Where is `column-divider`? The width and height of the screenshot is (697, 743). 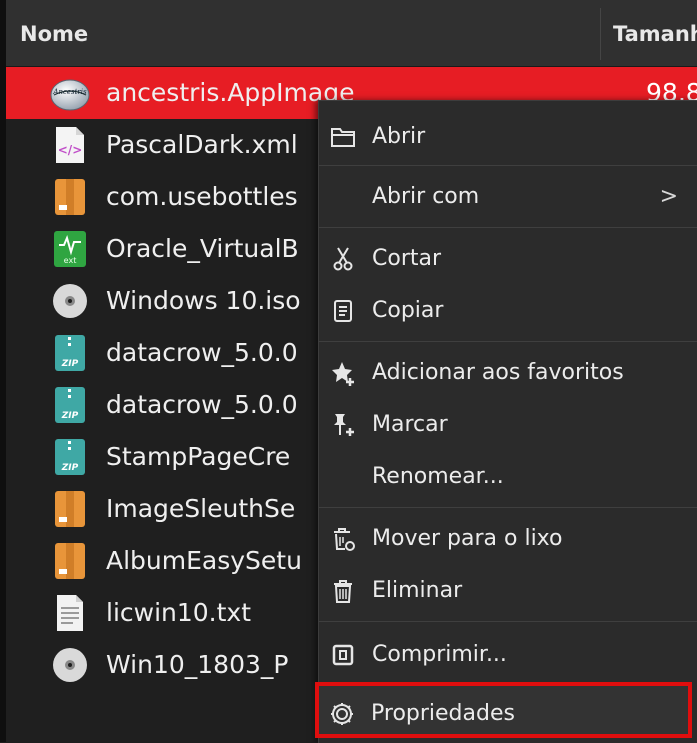 column-divider is located at coordinates (600, 34).